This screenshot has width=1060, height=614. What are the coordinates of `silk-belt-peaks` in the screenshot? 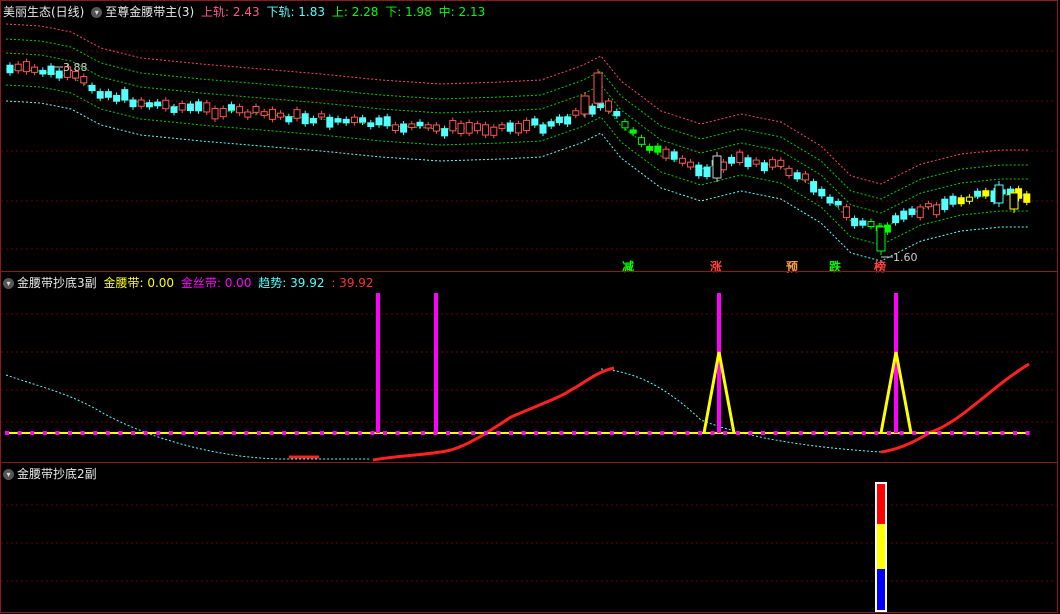 It's located at (807, 392).